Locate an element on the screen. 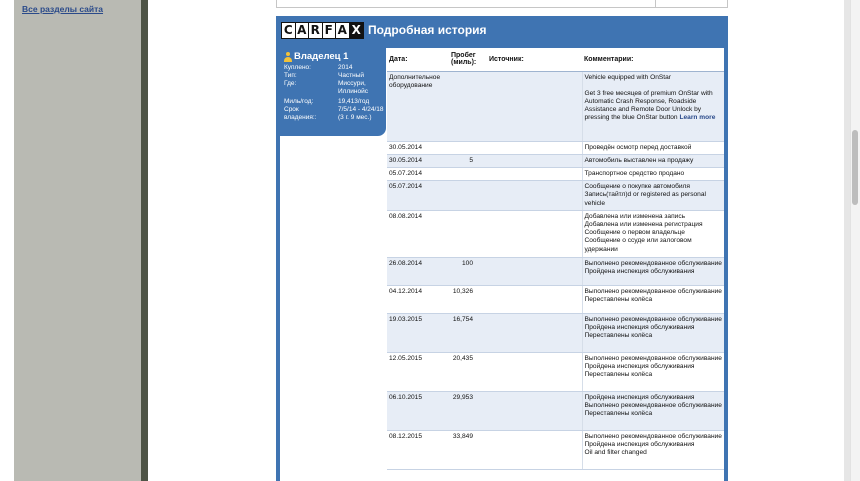  cell-comments: Транспортное средство продано is located at coordinates (652, 174).